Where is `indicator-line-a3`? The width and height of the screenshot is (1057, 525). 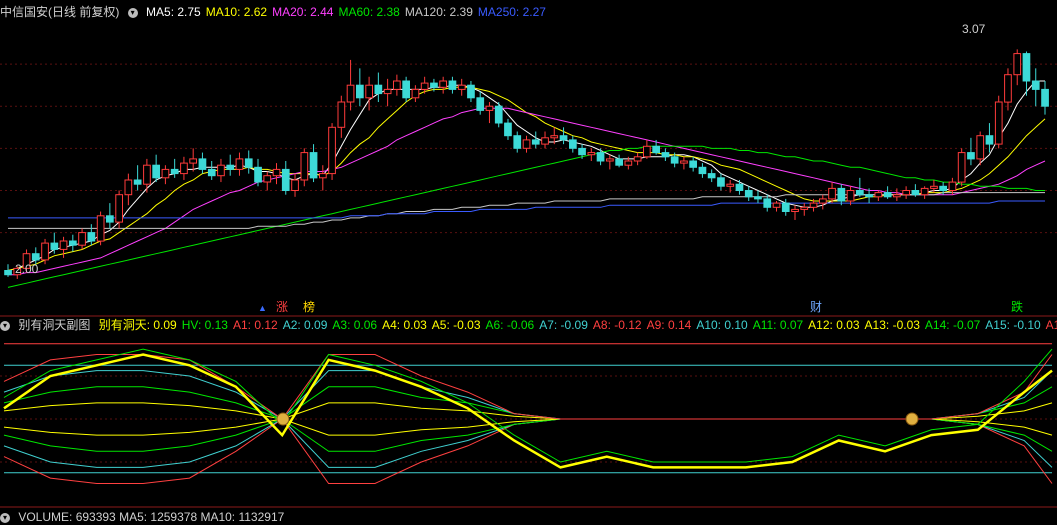
indicator-line-a3 is located at coordinates (528, 403).